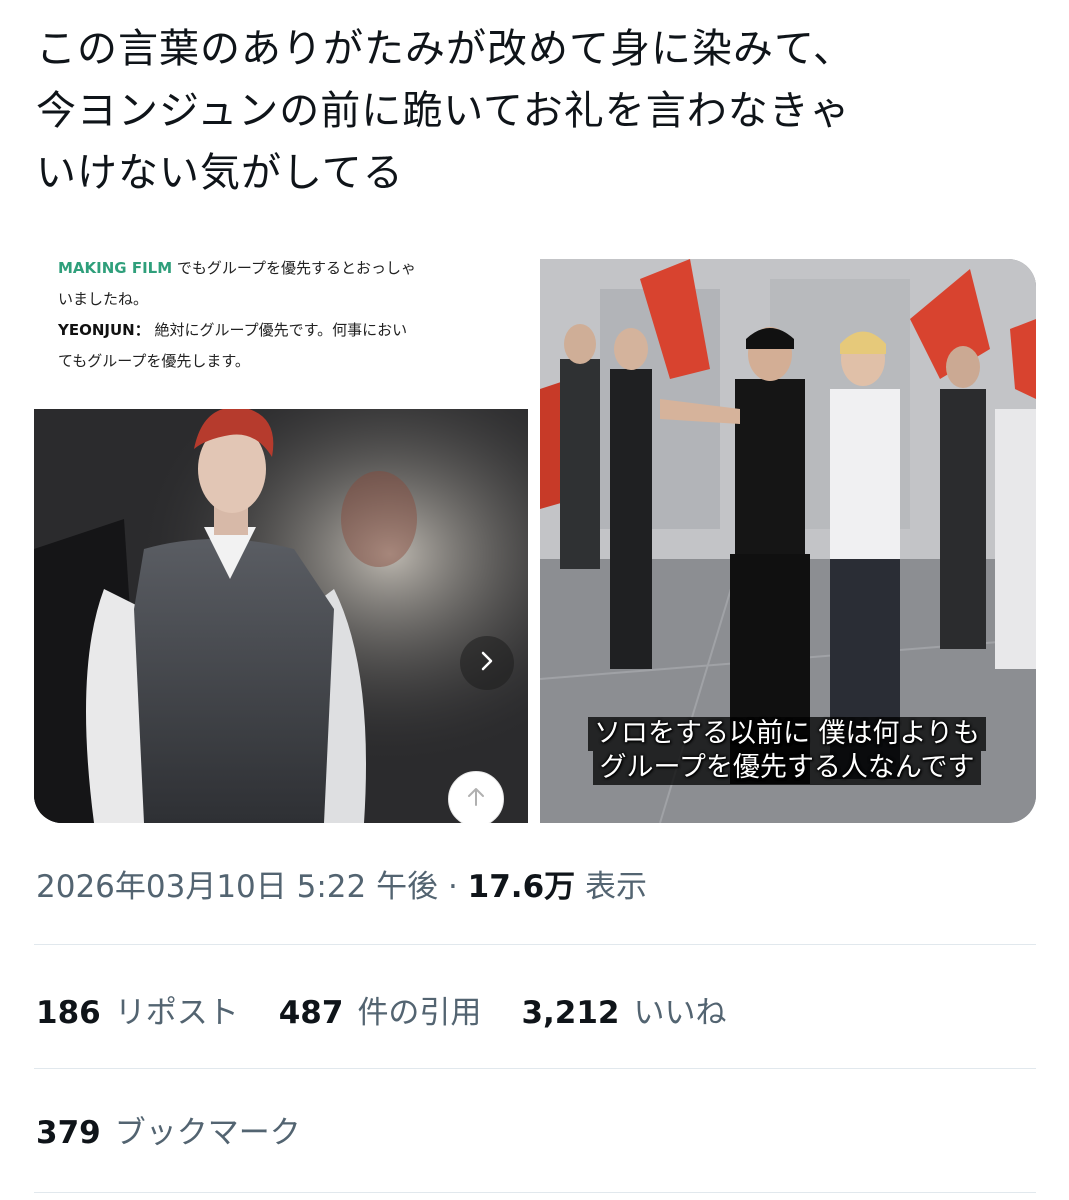 This screenshot has height=1200, width=1069. What do you see at coordinates (115, 268) in the screenshot?
I see `snippet-highlight: MAKING FILM` at bounding box center [115, 268].